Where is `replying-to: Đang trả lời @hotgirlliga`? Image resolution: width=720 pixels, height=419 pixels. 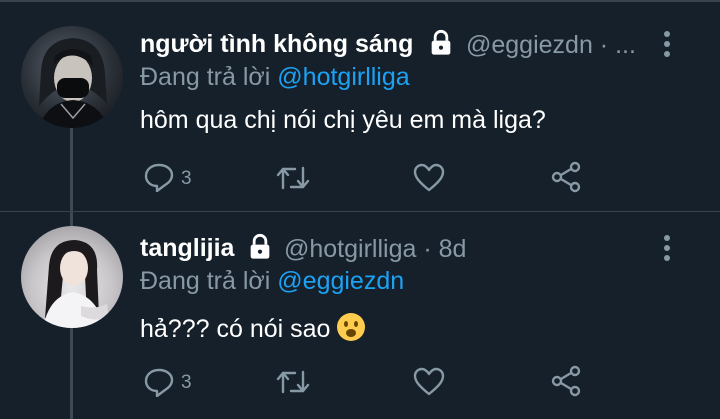
replying-to: Đang trả lời @hotgirlliga is located at coordinates (275, 77).